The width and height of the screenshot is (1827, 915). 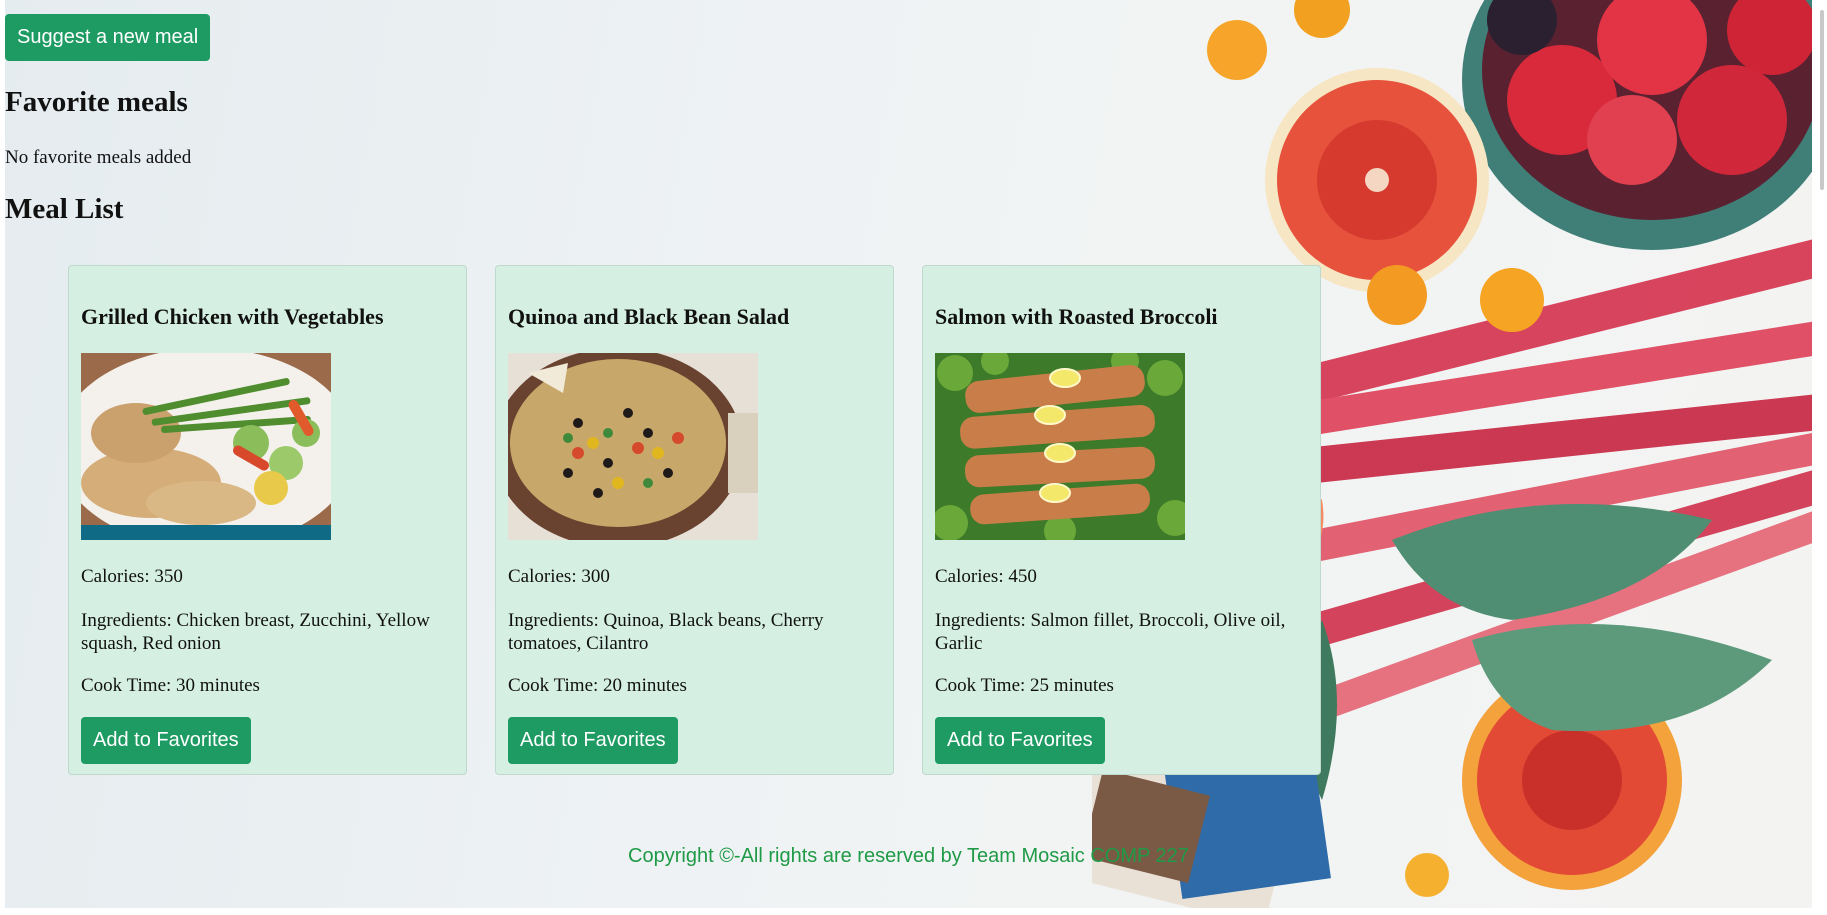 I want to click on scrollbar, so click(x=1821, y=457).